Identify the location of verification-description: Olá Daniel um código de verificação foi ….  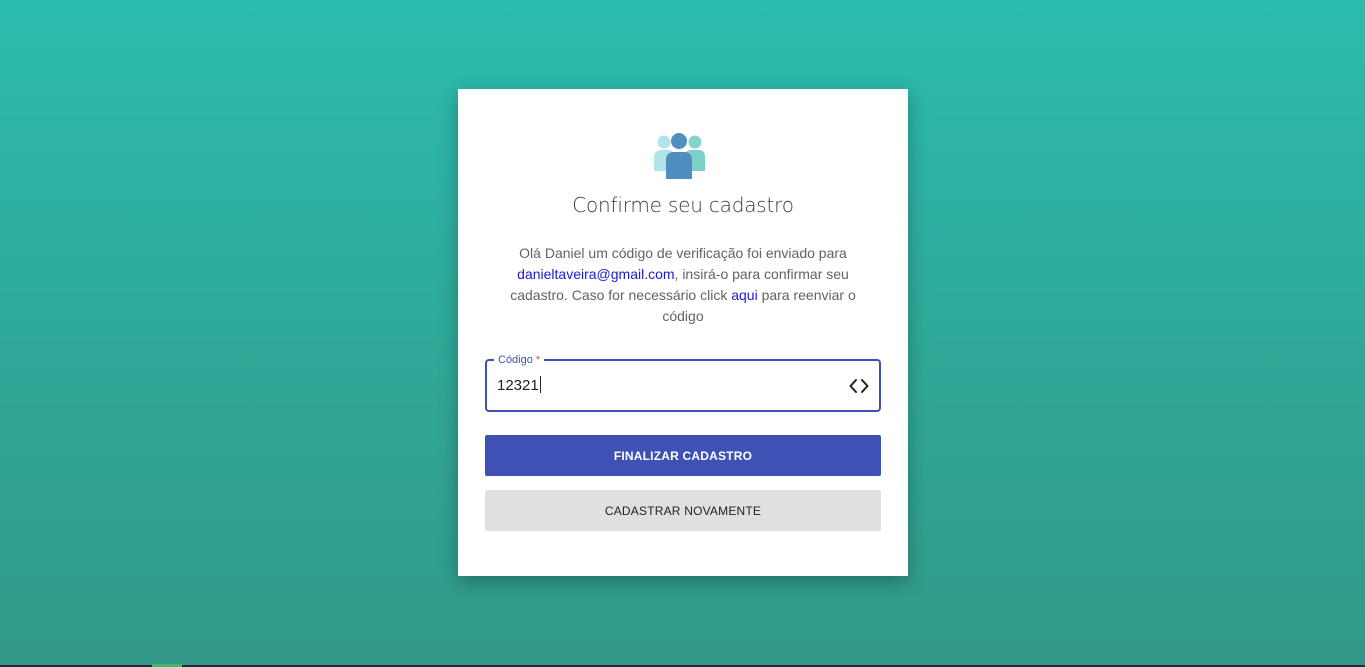
(683, 285).